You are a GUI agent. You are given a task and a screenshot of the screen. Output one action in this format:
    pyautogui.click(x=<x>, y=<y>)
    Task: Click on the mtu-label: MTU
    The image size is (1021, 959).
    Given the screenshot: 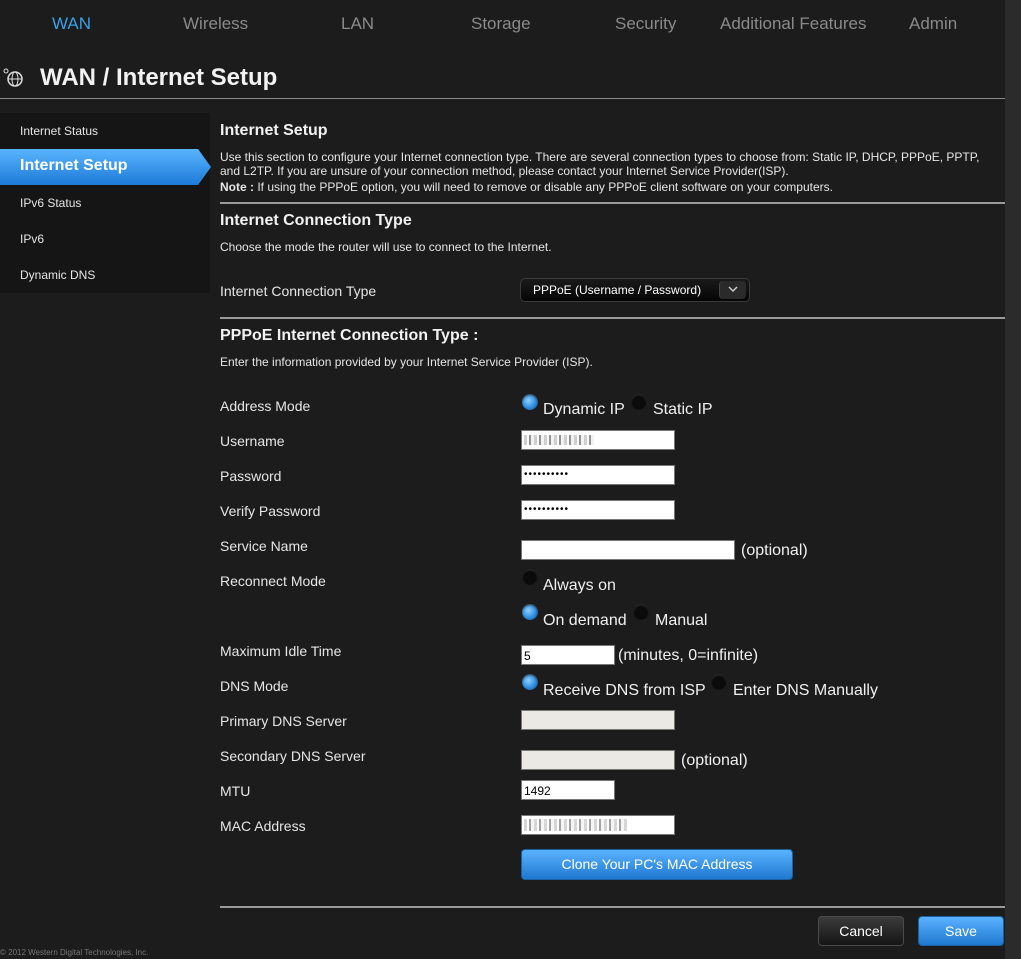 What is the action you would take?
    pyautogui.click(x=235, y=791)
    